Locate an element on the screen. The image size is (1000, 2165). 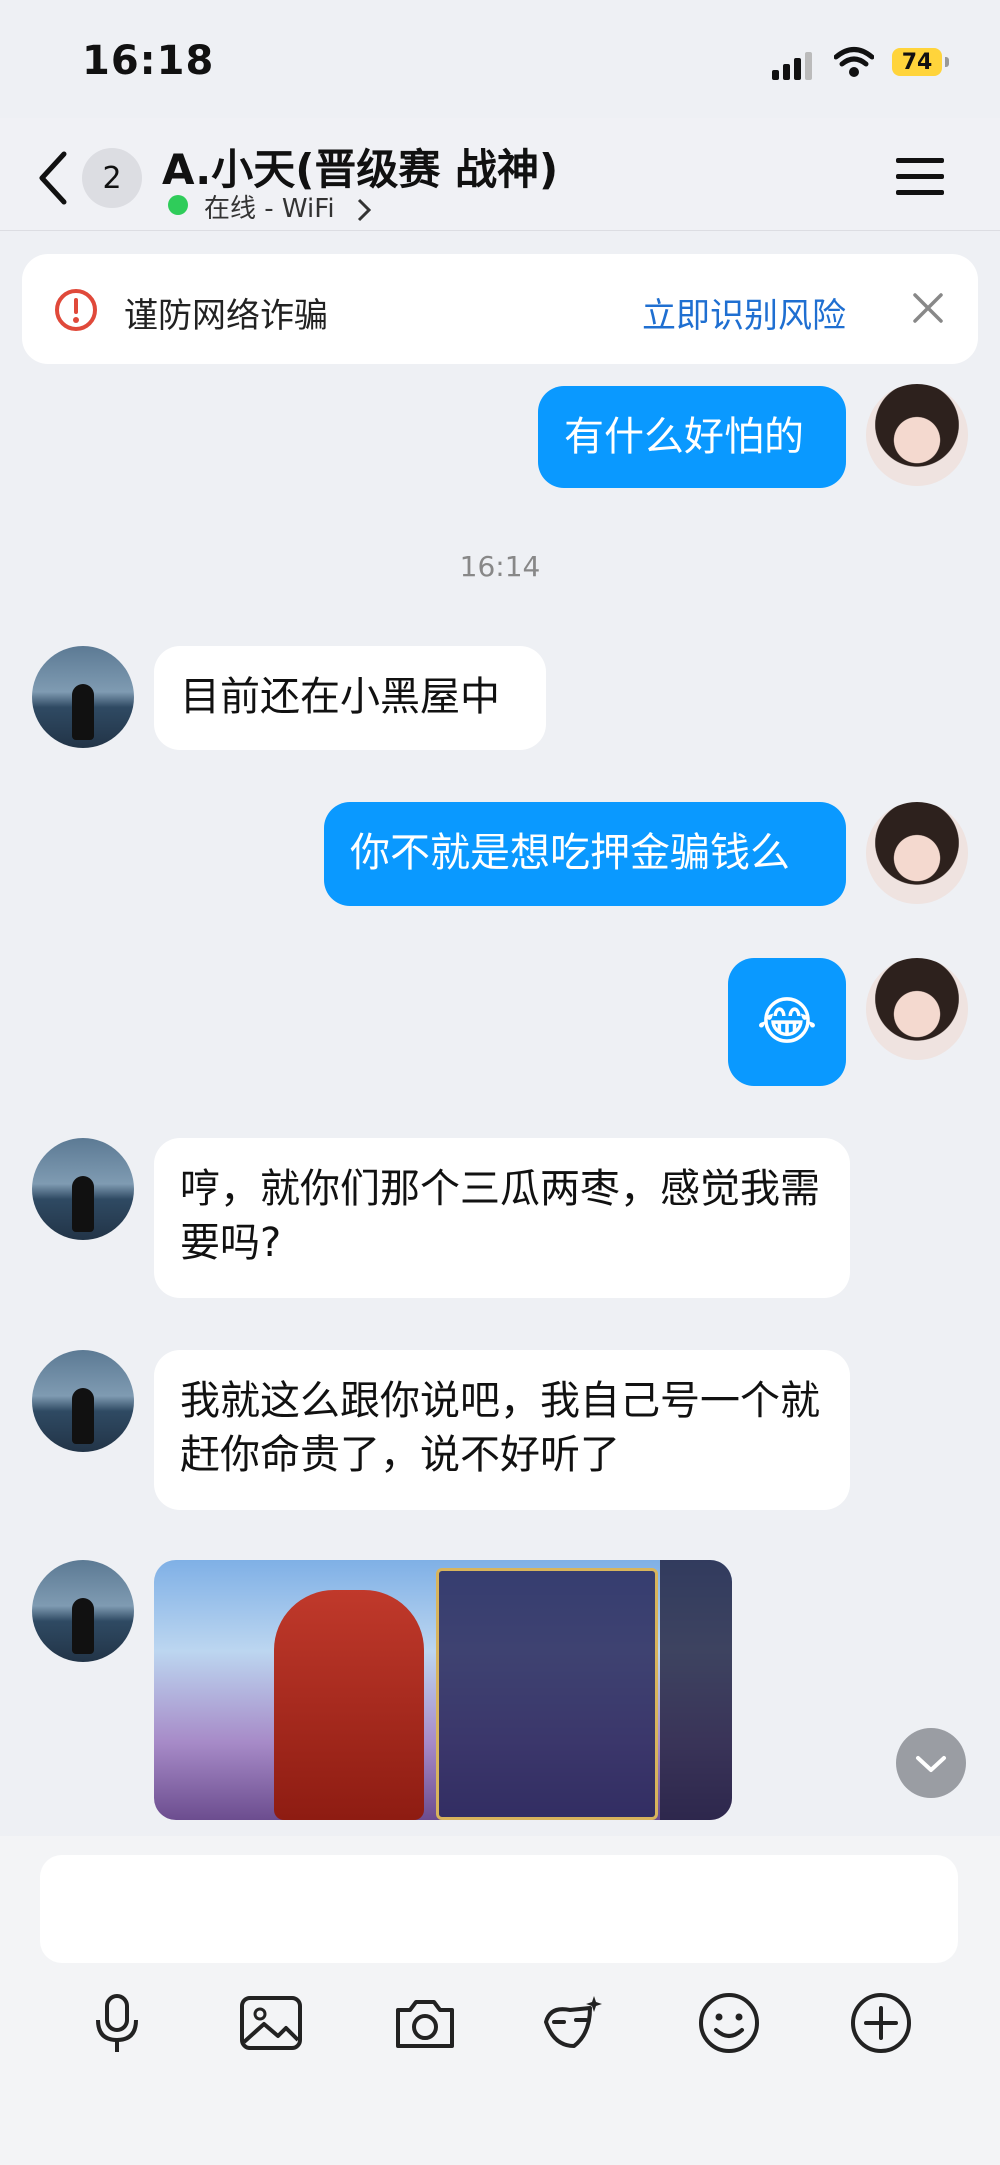
emoji-icon is located at coordinates (729, 2023).